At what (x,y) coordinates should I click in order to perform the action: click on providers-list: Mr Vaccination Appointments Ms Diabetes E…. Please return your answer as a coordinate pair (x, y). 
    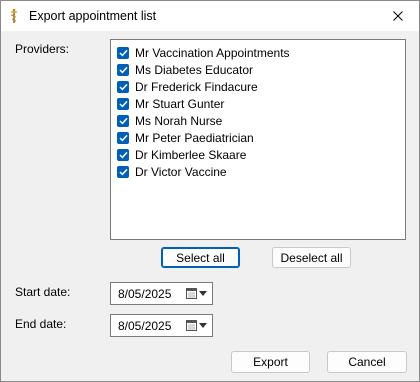
    Looking at the image, I should click on (203, 112).